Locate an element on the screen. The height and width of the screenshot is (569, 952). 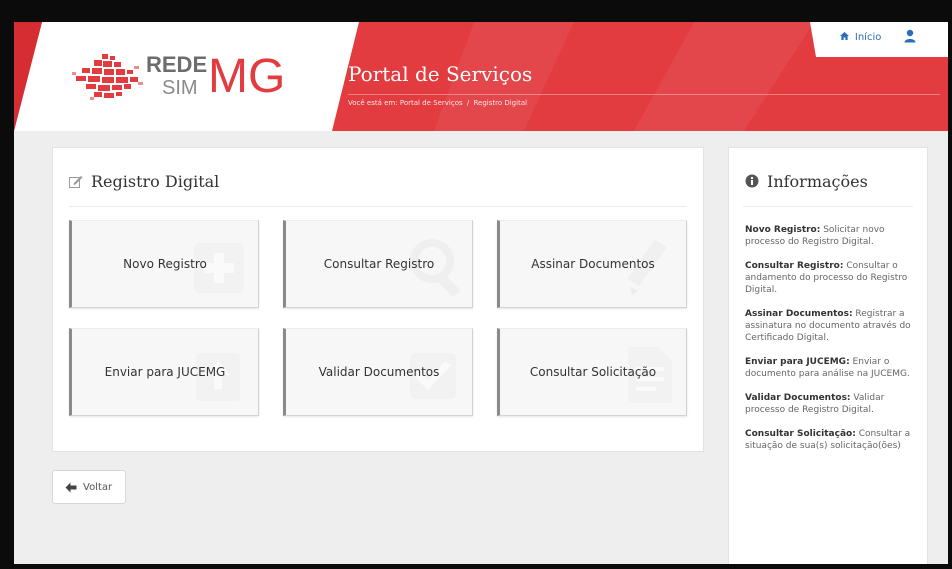
info-term: Consultar Solicitação: is located at coordinates (800, 434).